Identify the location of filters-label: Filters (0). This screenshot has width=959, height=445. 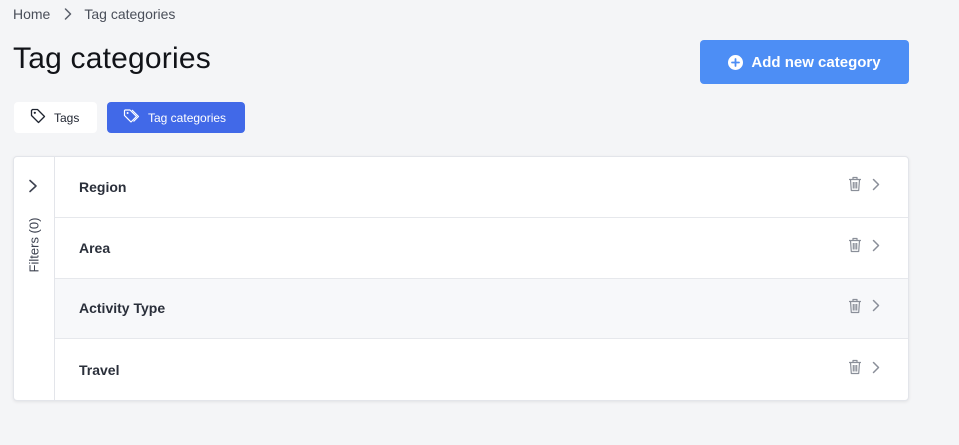
(34, 245).